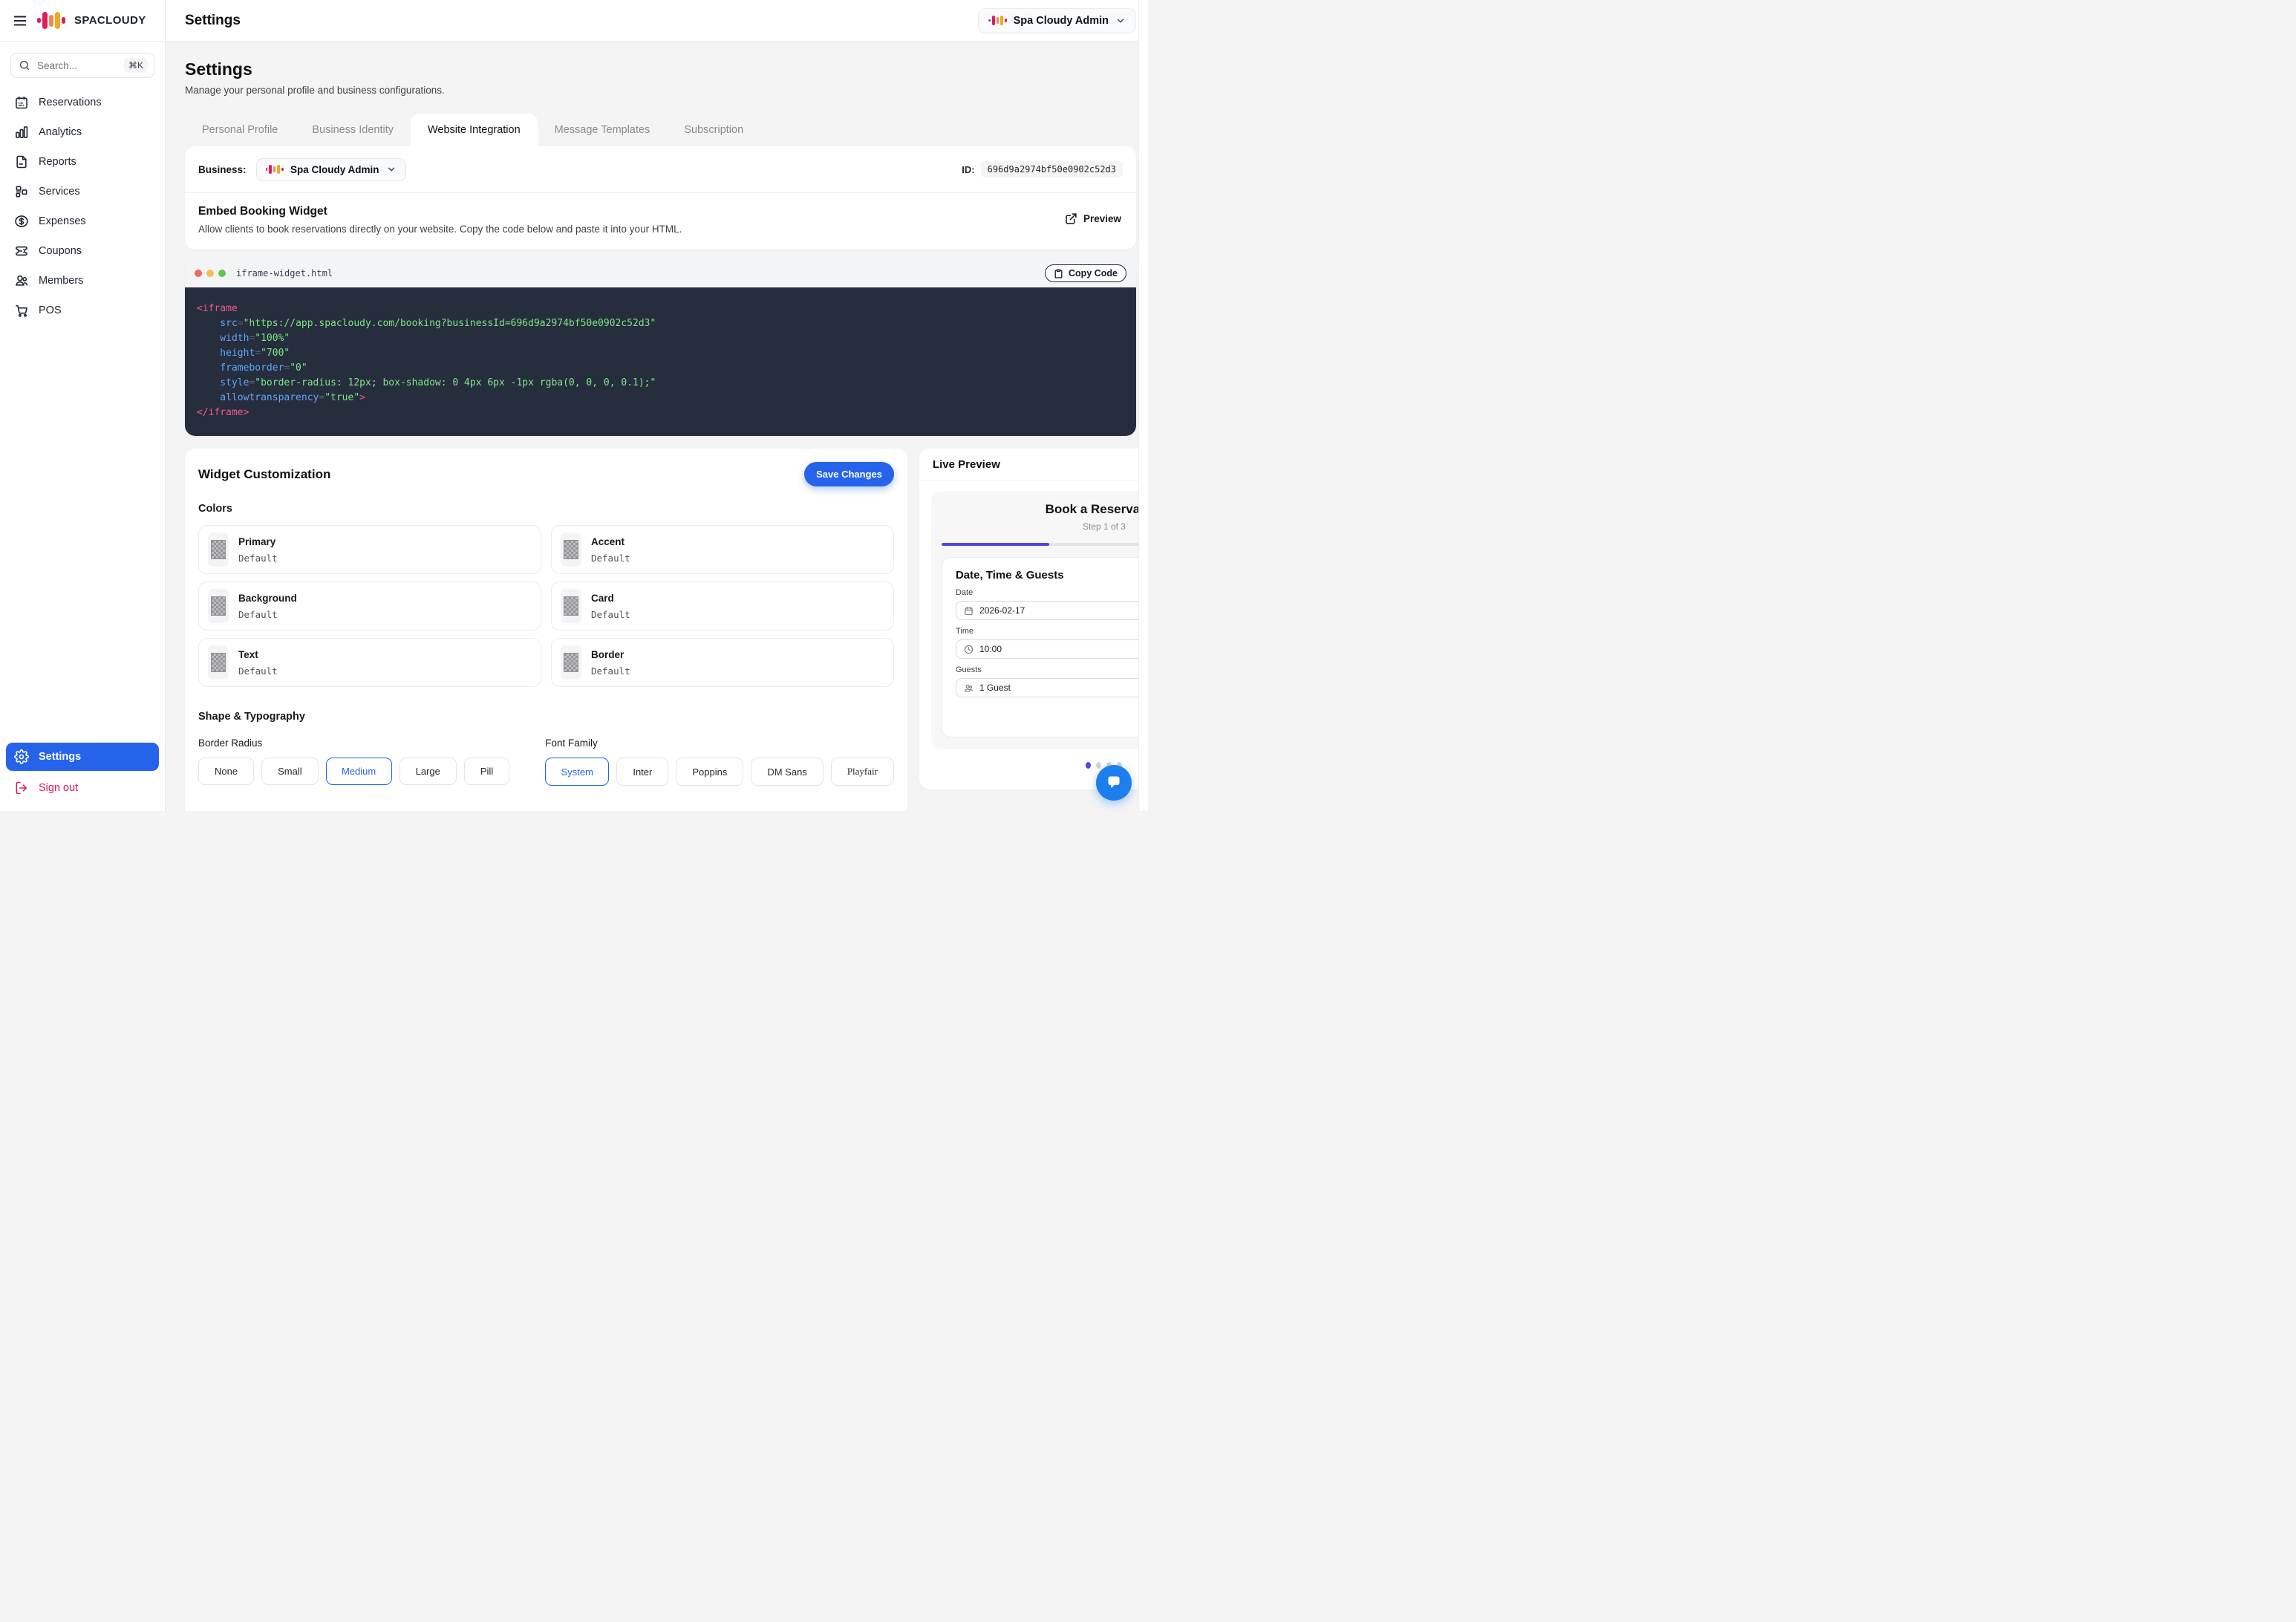  Describe the element at coordinates (787, 772) in the screenshot. I see `font-option-dm-sans: DM Sans` at that location.